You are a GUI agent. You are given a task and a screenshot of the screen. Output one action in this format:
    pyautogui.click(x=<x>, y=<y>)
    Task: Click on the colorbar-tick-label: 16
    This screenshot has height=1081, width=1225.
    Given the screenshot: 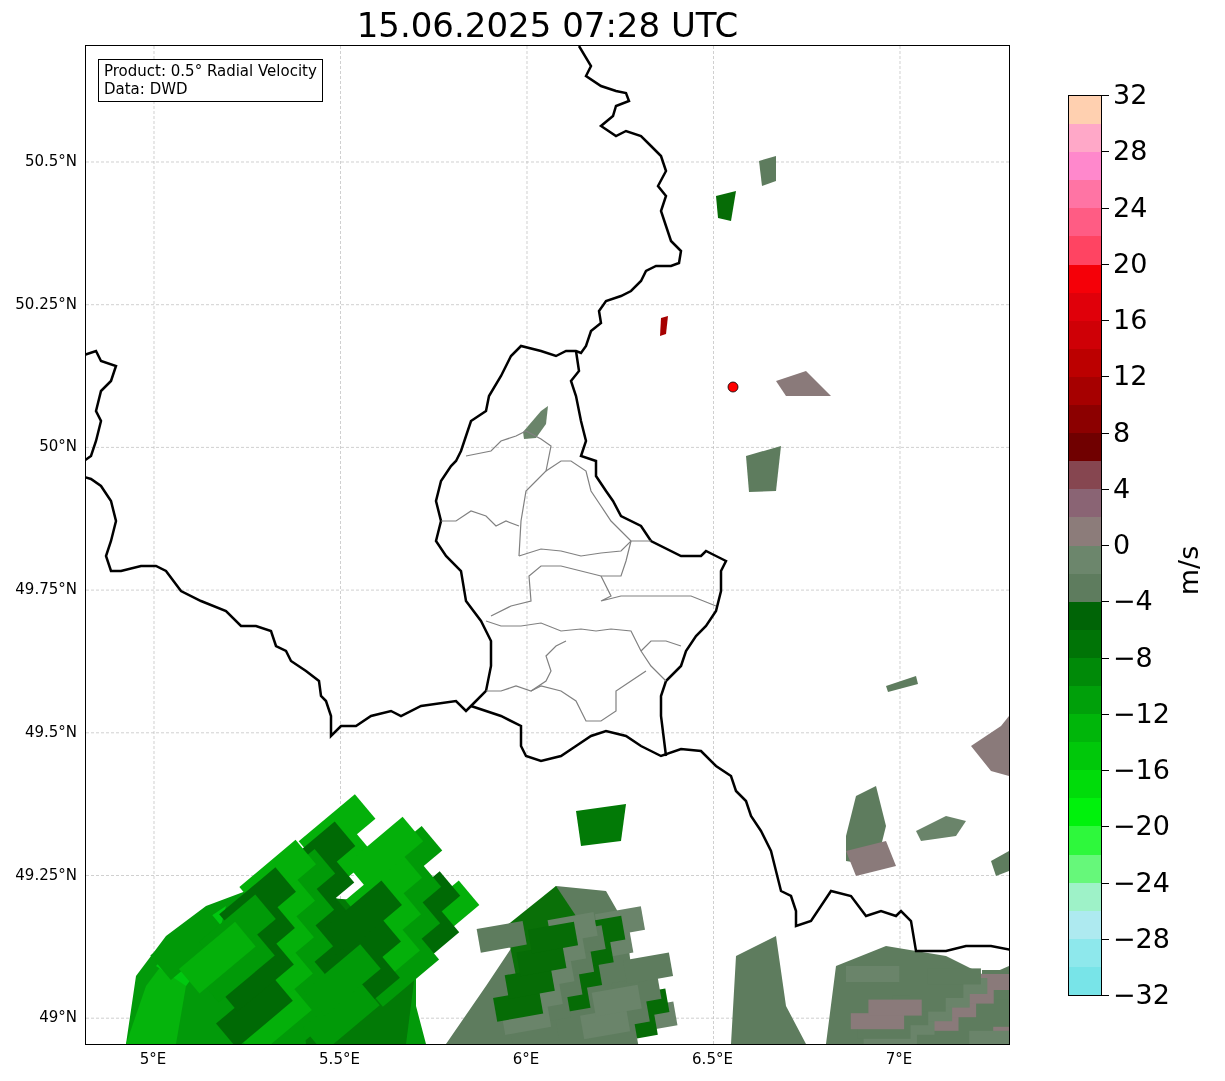 What is the action you would take?
    pyautogui.click(x=1130, y=320)
    